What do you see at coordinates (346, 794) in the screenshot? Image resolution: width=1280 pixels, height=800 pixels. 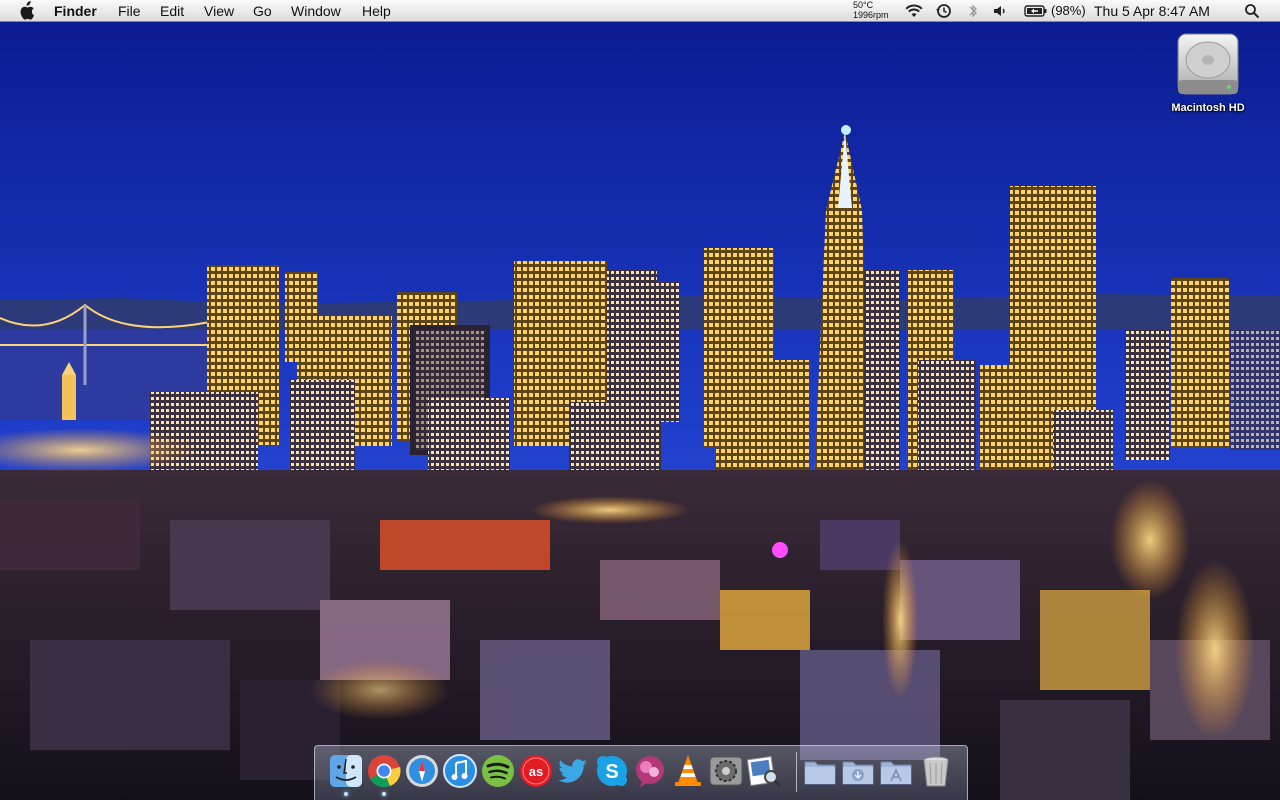 I see `finder-running-indicator` at bounding box center [346, 794].